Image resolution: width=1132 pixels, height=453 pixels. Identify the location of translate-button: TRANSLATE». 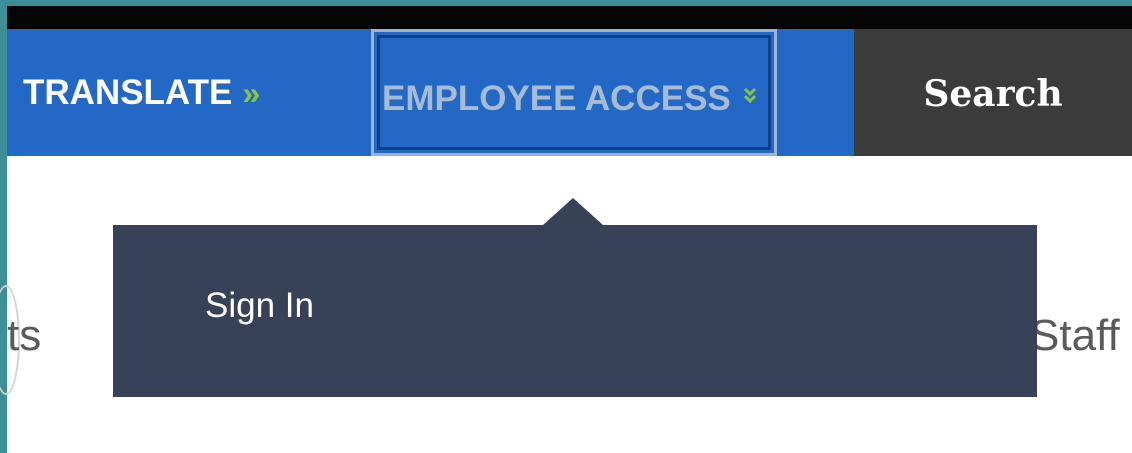
(141, 93).